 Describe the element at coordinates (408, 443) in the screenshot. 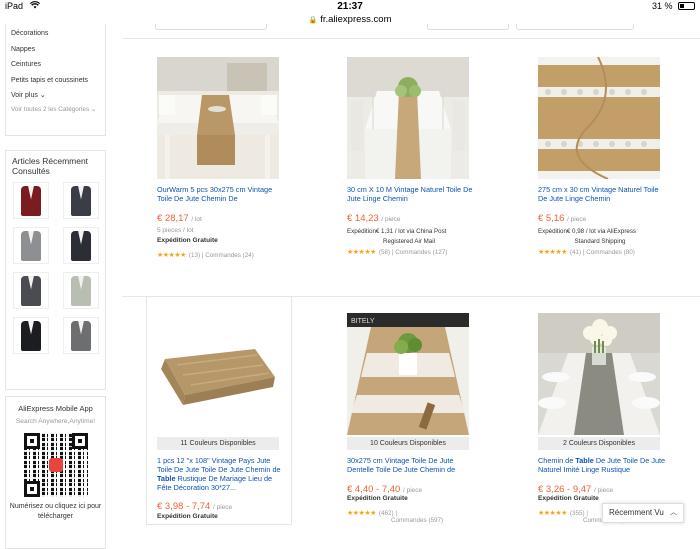

I see `colors-available-badge: 10 Couleurs Disponibles` at that location.